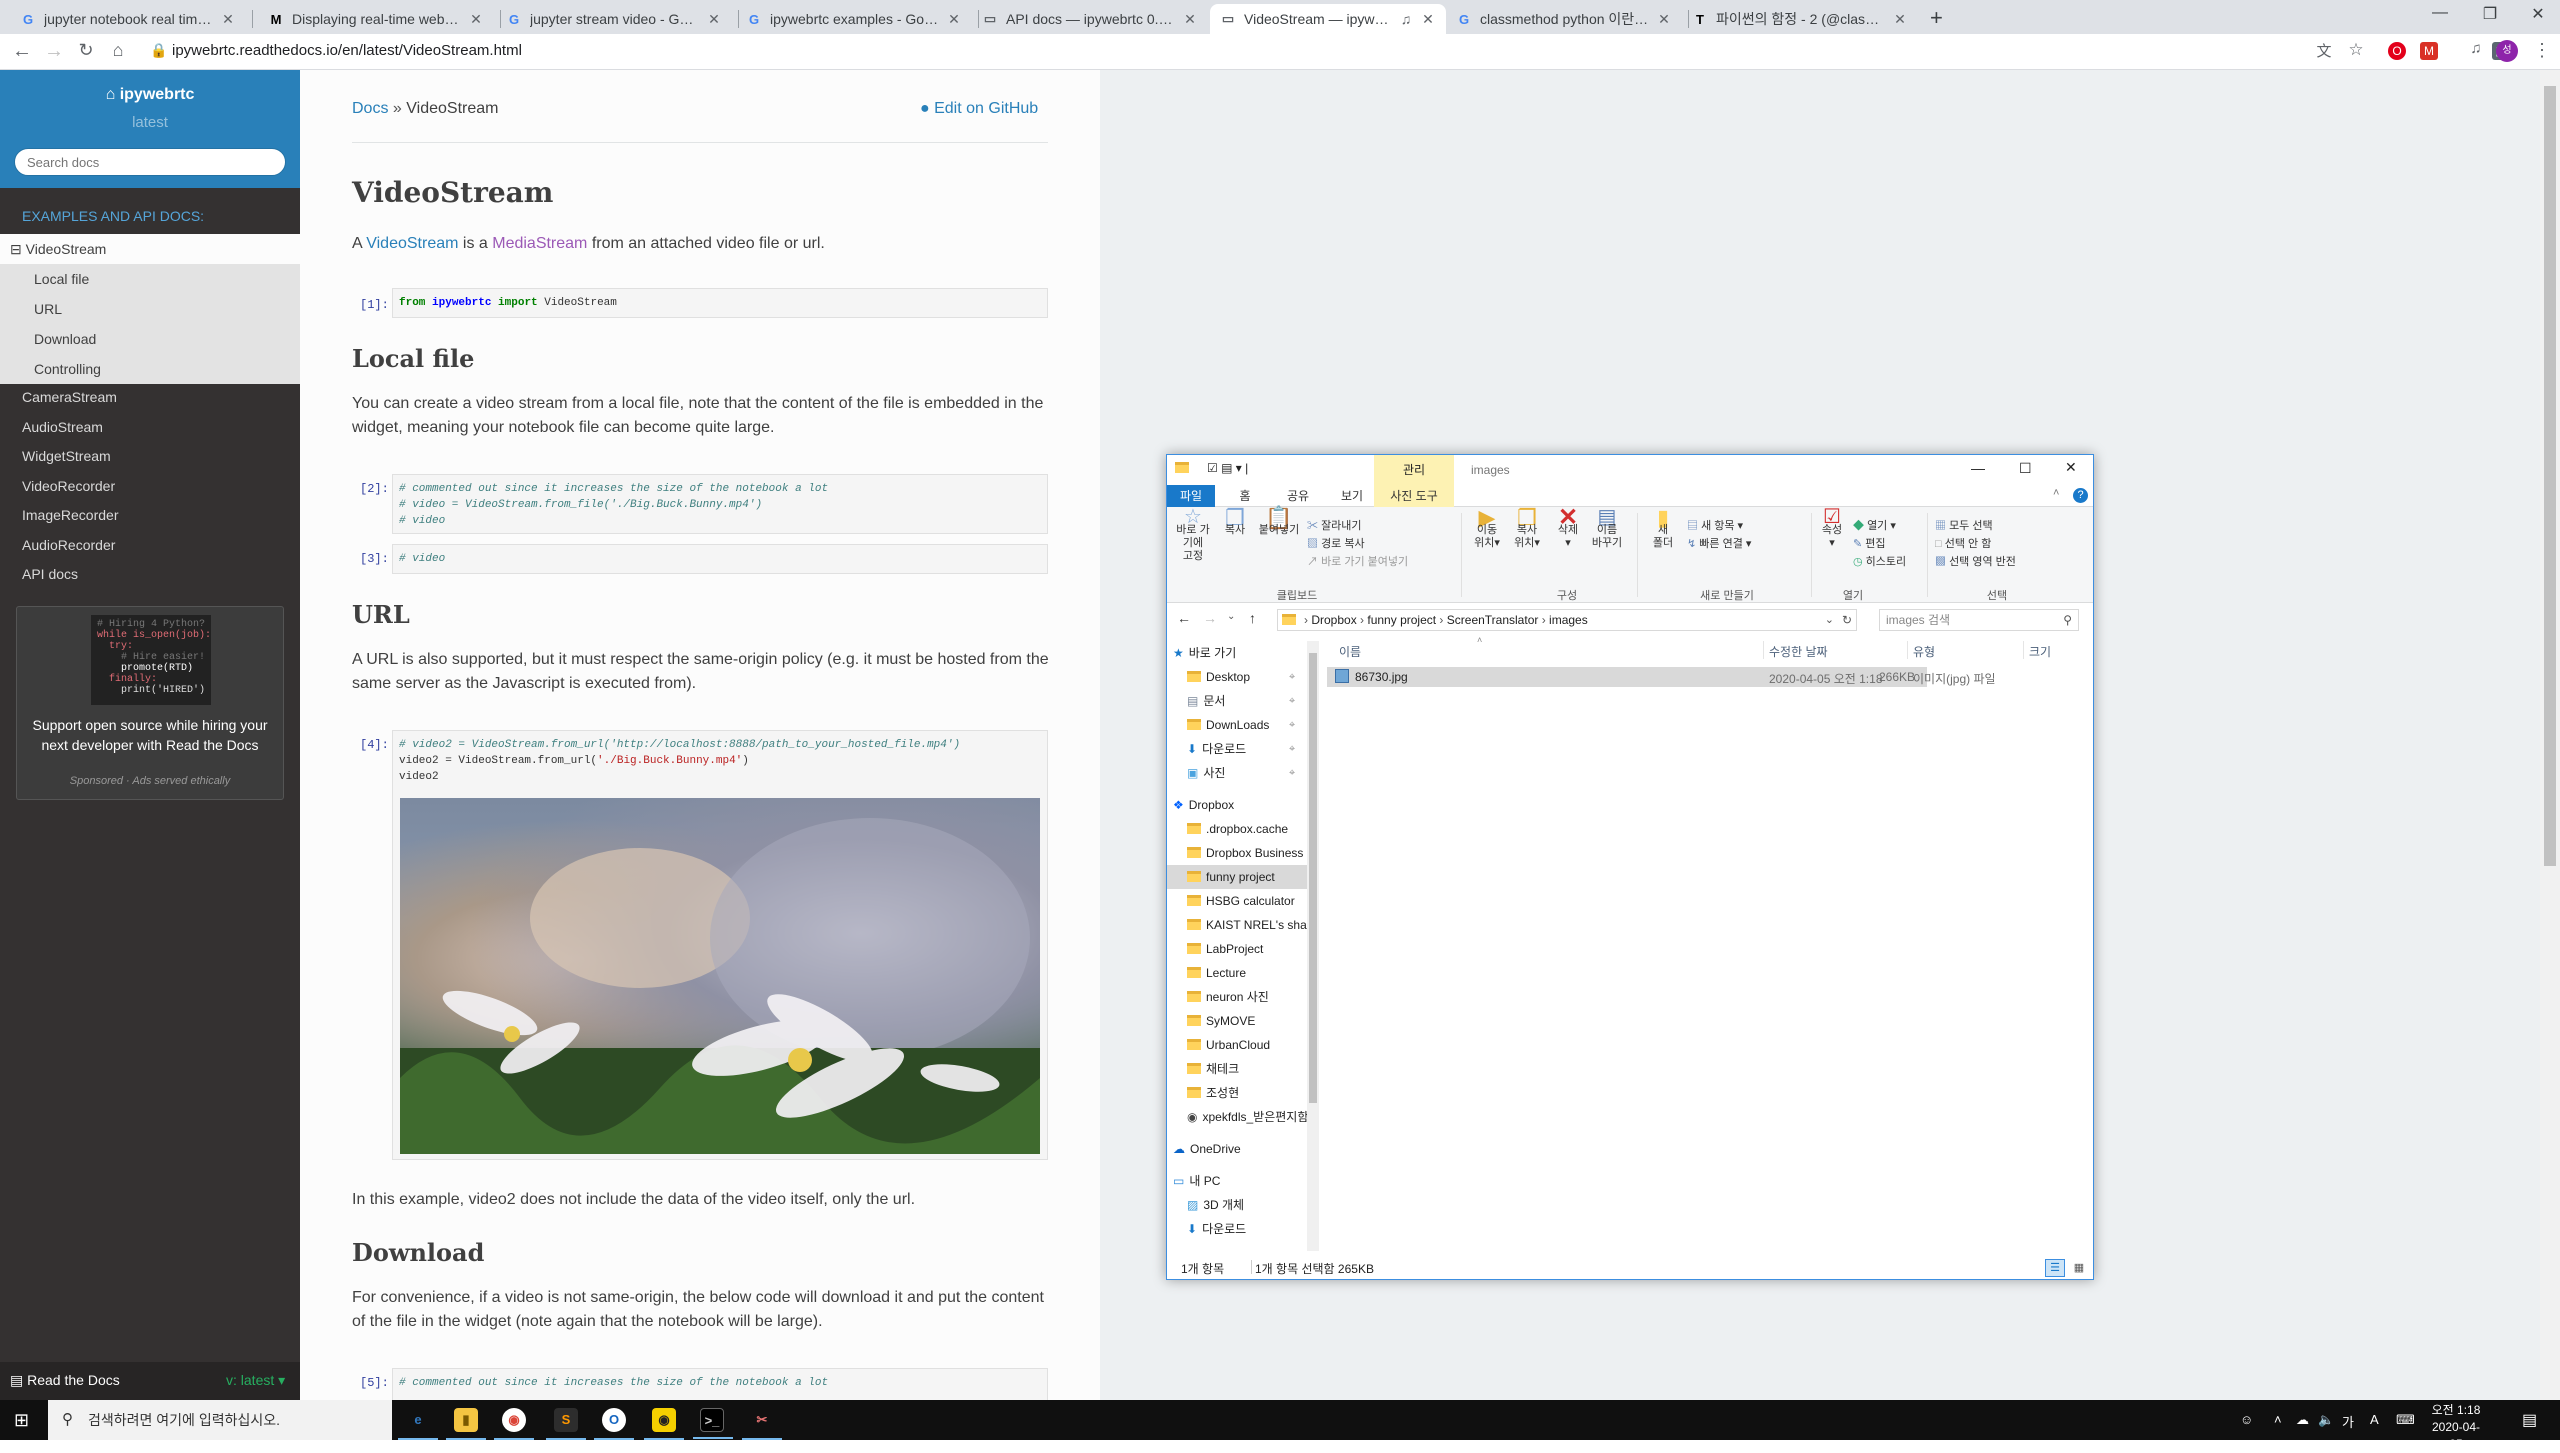  What do you see at coordinates (1237, 677) in the screenshot?
I see `nav-tree-item: Desktop ⌖` at bounding box center [1237, 677].